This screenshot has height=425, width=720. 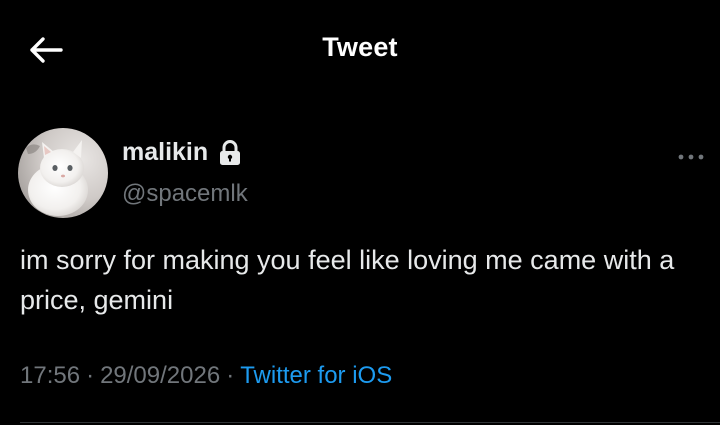 I want to click on display-name: malikin, so click(x=165, y=152).